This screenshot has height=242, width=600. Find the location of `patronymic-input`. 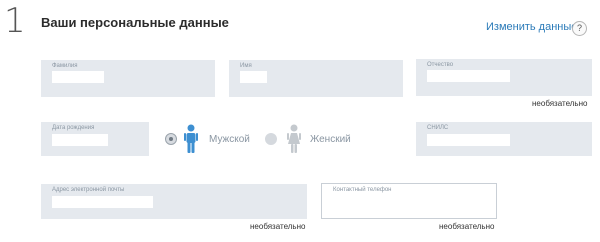

patronymic-input is located at coordinates (468, 76).